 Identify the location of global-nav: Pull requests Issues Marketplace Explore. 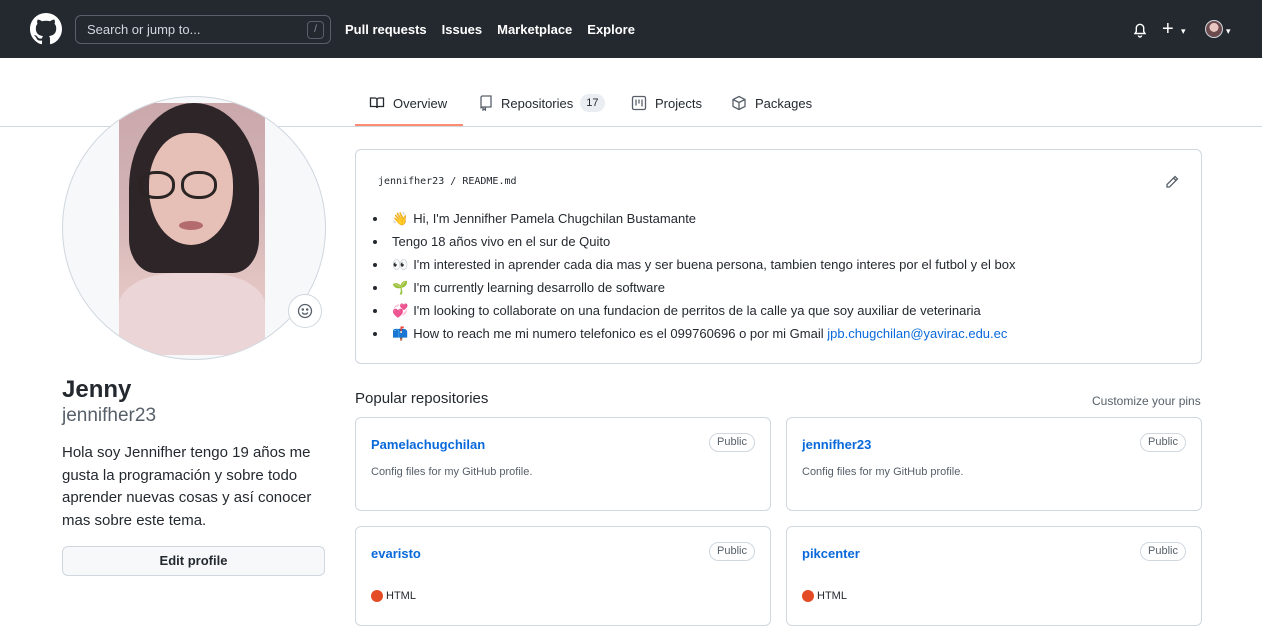
(497, 29).